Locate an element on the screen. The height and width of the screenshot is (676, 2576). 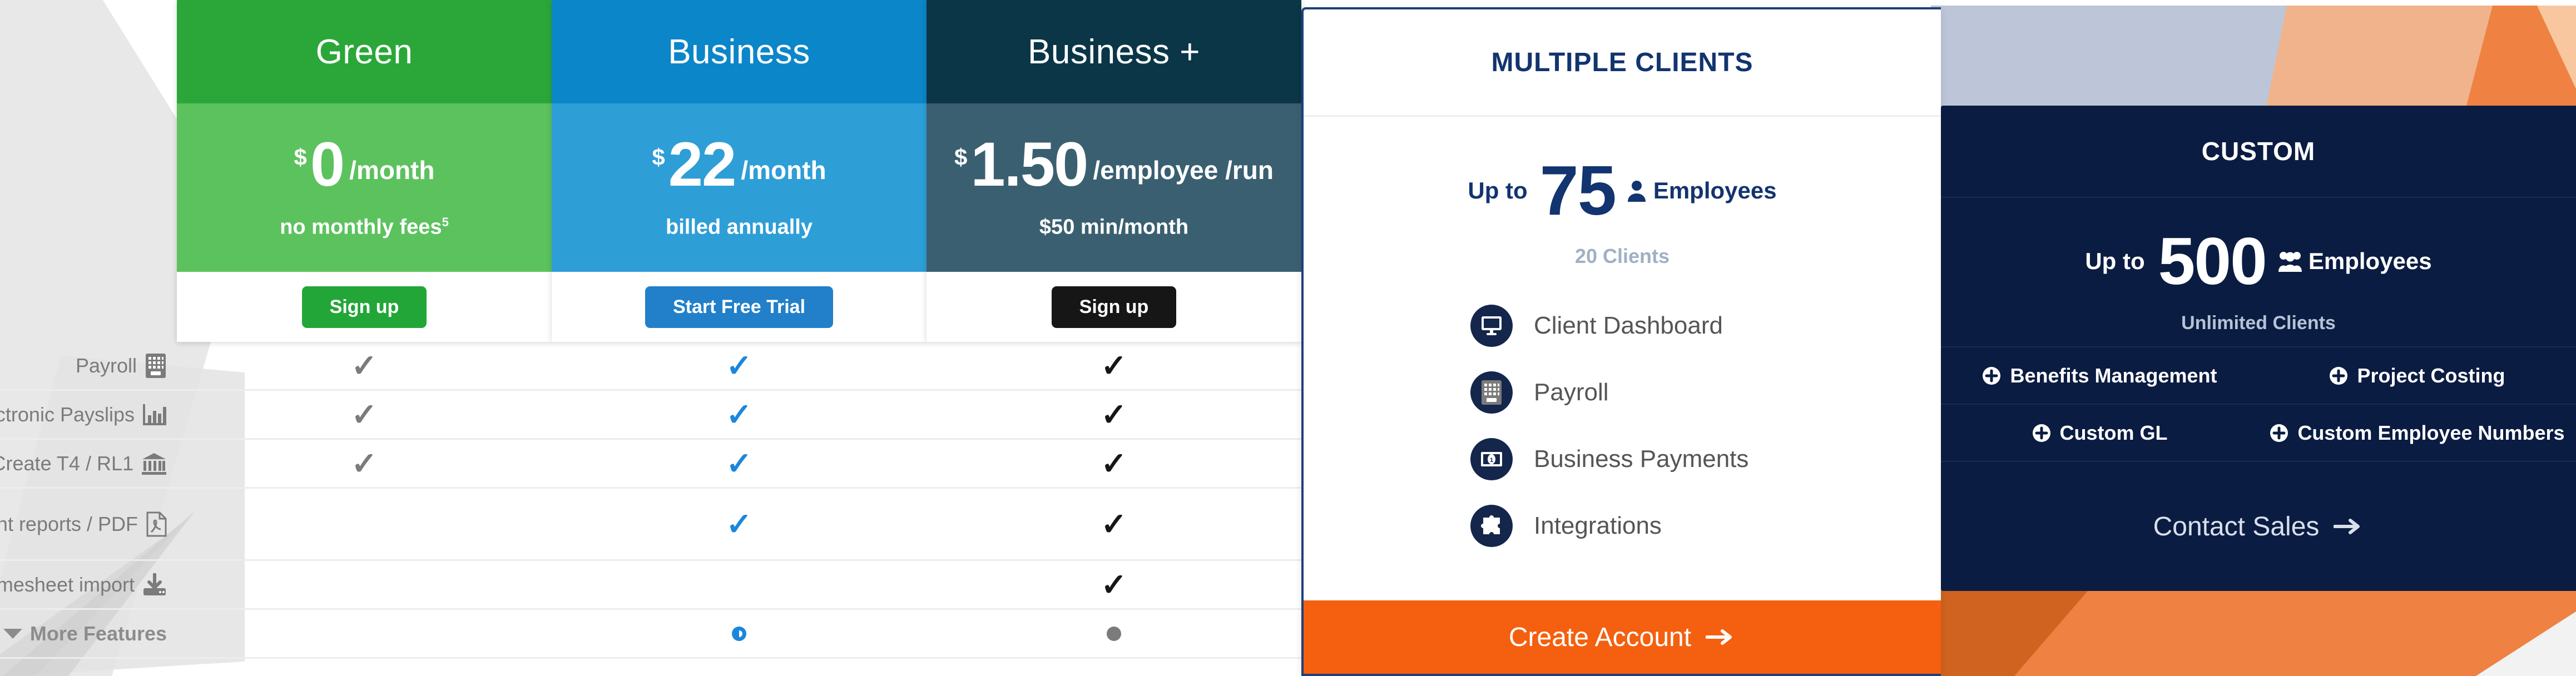
create-account-button: Create Account is located at coordinates (1623, 637).